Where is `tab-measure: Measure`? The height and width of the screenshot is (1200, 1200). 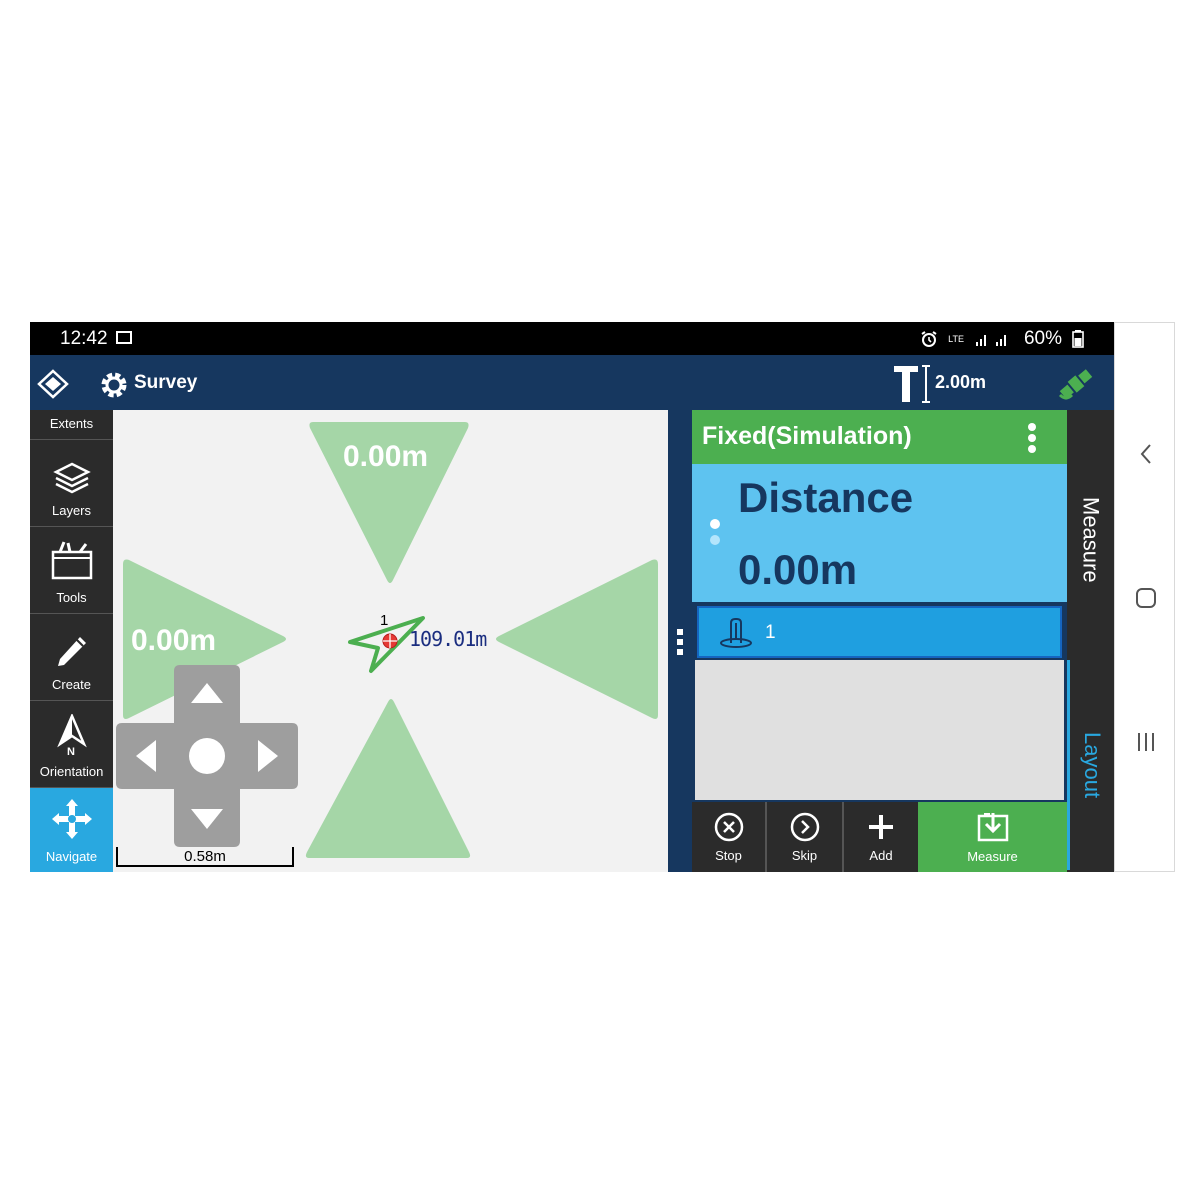 tab-measure: Measure is located at coordinates (1090, 540).